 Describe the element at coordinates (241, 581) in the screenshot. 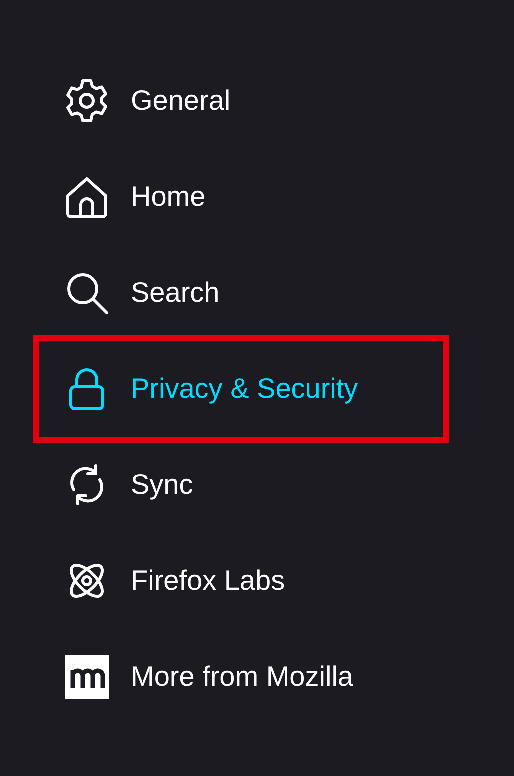

I see `sidebar-item: Firefox Labs` at that location.